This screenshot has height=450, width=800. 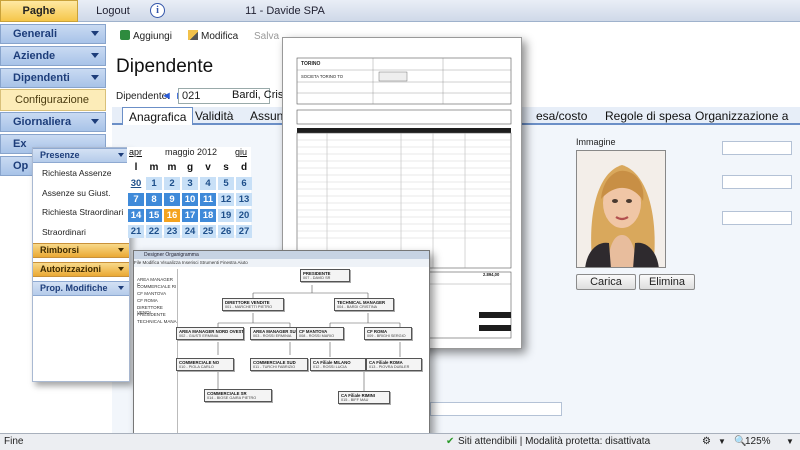 What do you see at coordinates (226, 231) in the screenshot?
I see `calendar-day: 26` at bounding box center [226, 231].